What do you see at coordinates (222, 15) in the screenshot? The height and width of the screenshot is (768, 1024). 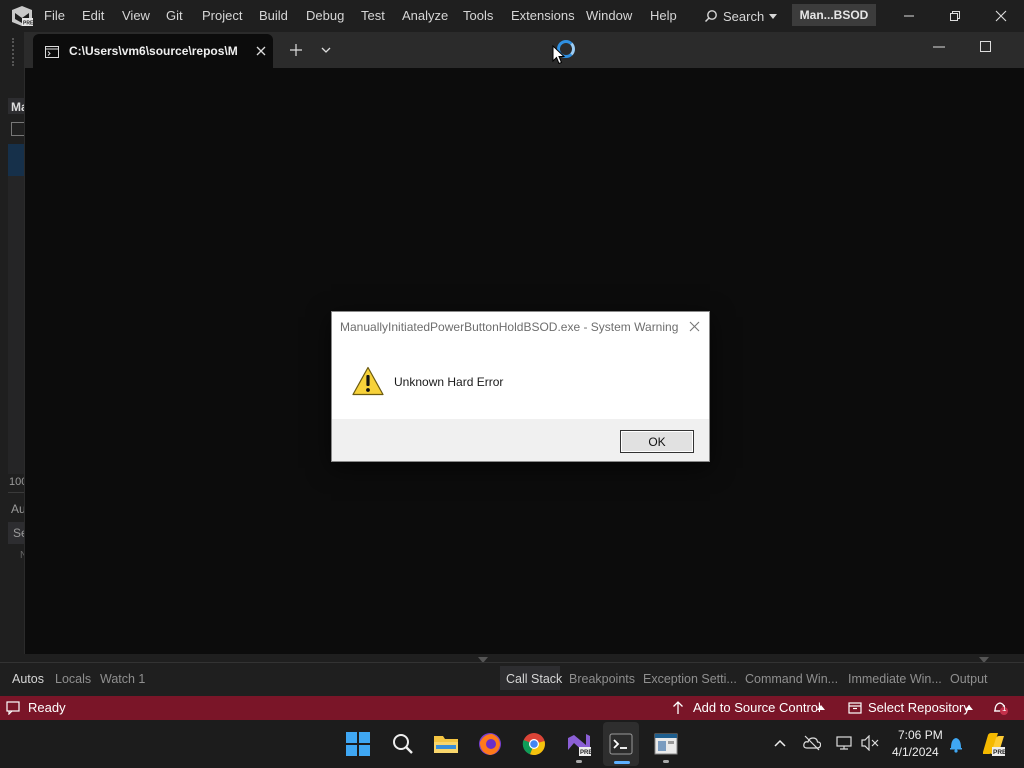 I see `menu-project: Project` at bounding box center [222, 15].